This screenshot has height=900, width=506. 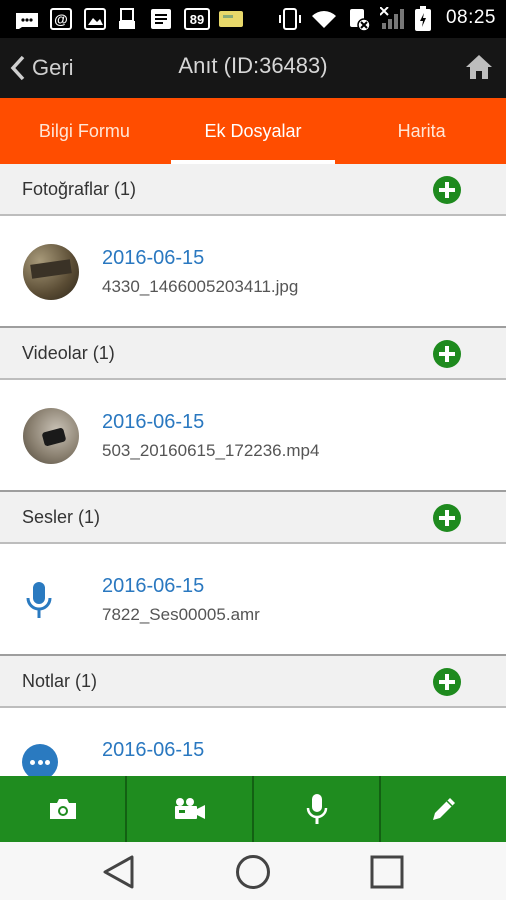 I want to click on action-bar, so click(x=253, y=809).